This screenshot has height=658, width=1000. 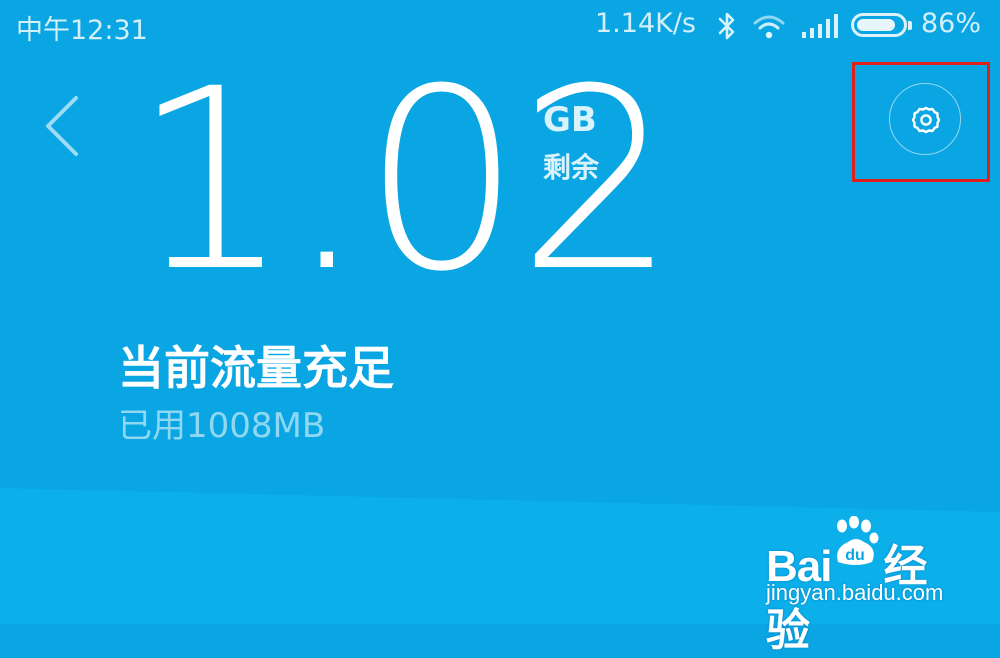 I want to click on chevron-left-icon, so click(x=62, y=126).